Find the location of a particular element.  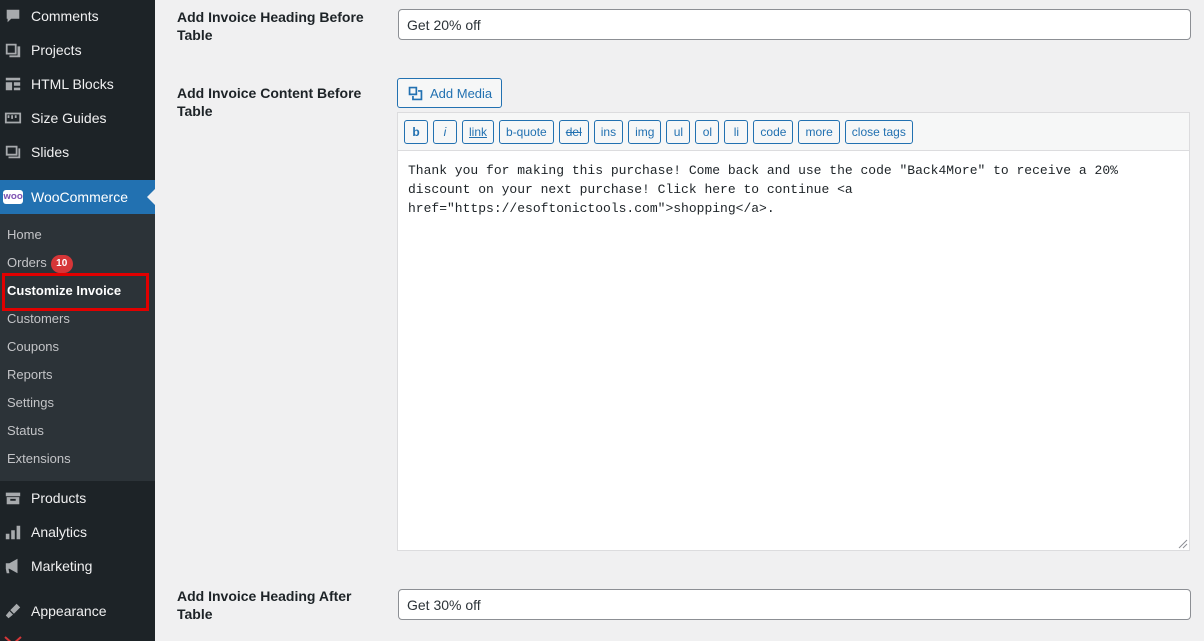

qt-li-button: li is located at coordinates (736, 131).